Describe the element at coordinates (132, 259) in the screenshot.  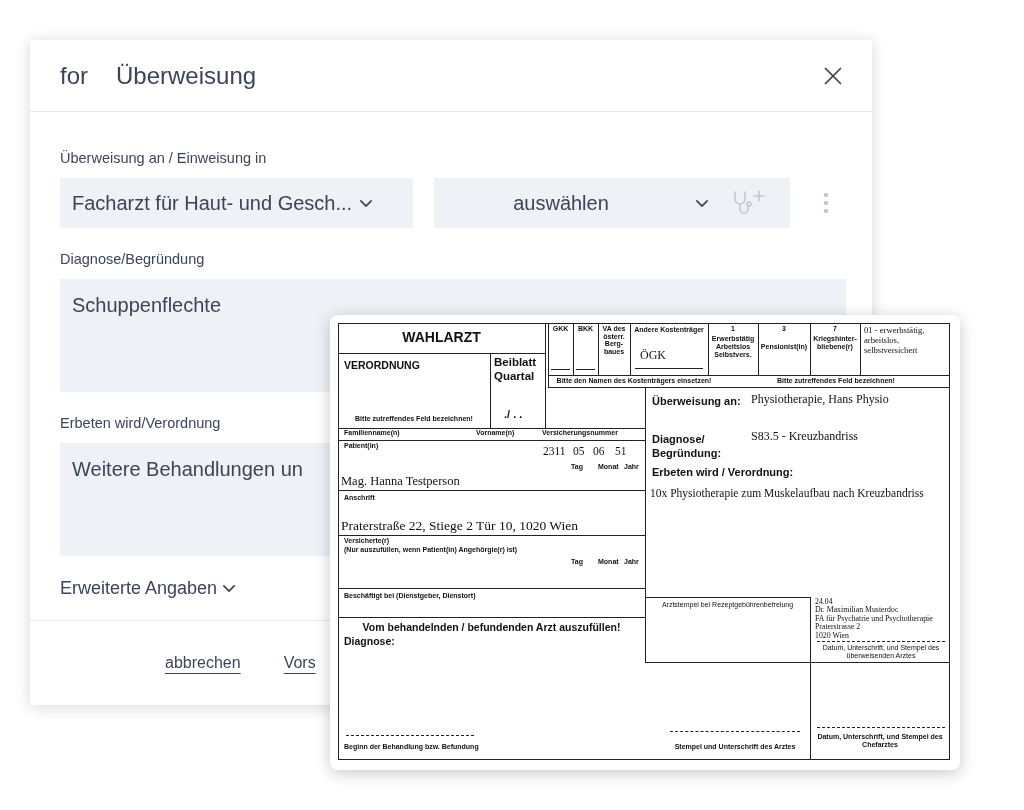
I see `field-label: Diagnose/Begründung` at that location.